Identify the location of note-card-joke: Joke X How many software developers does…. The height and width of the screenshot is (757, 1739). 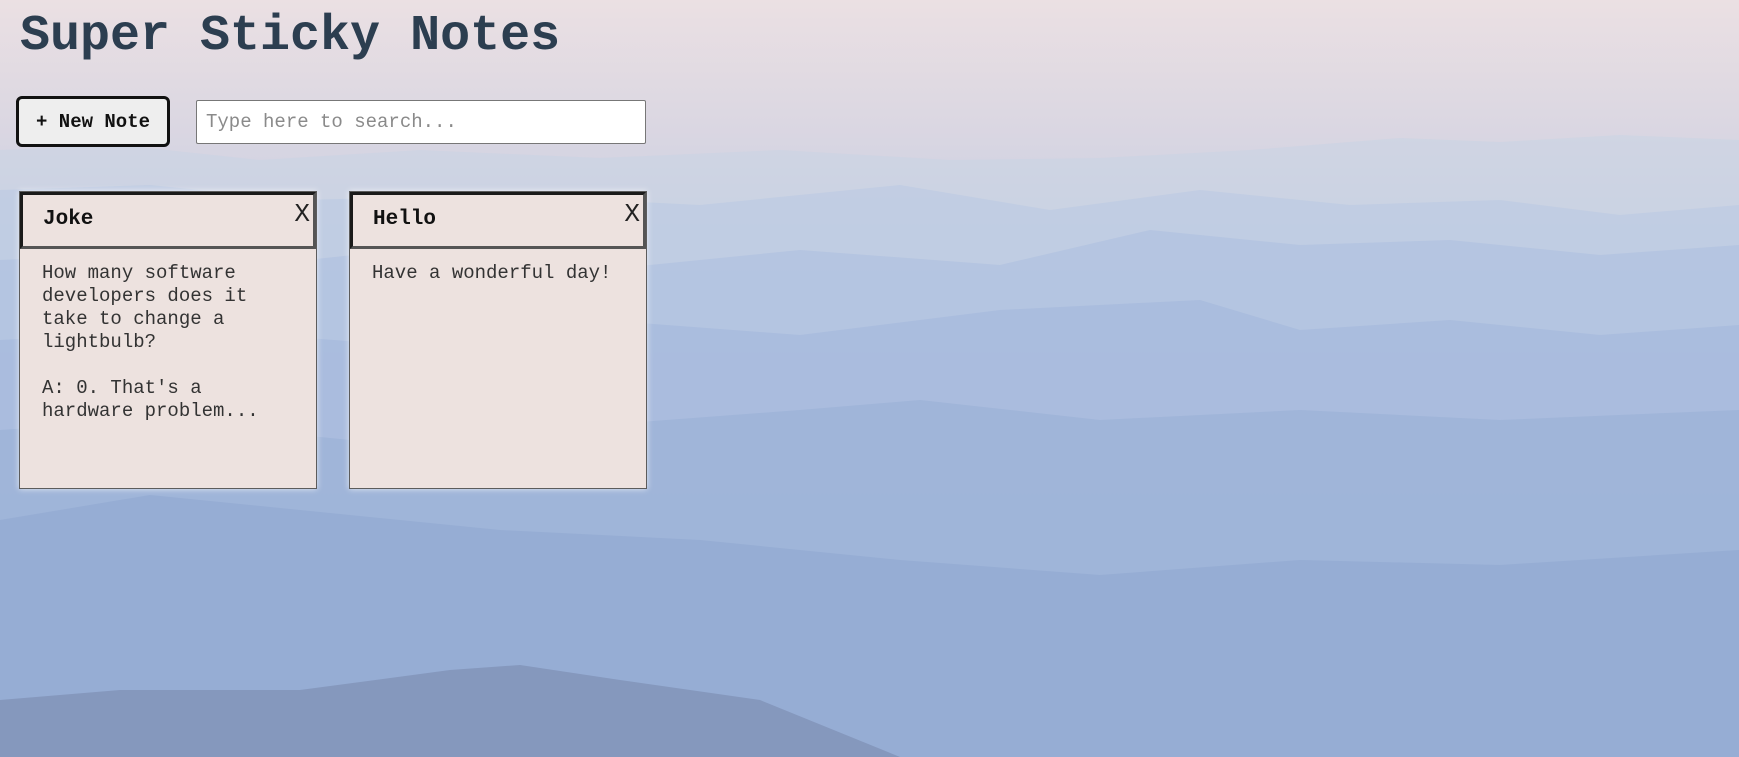
(168, 340).